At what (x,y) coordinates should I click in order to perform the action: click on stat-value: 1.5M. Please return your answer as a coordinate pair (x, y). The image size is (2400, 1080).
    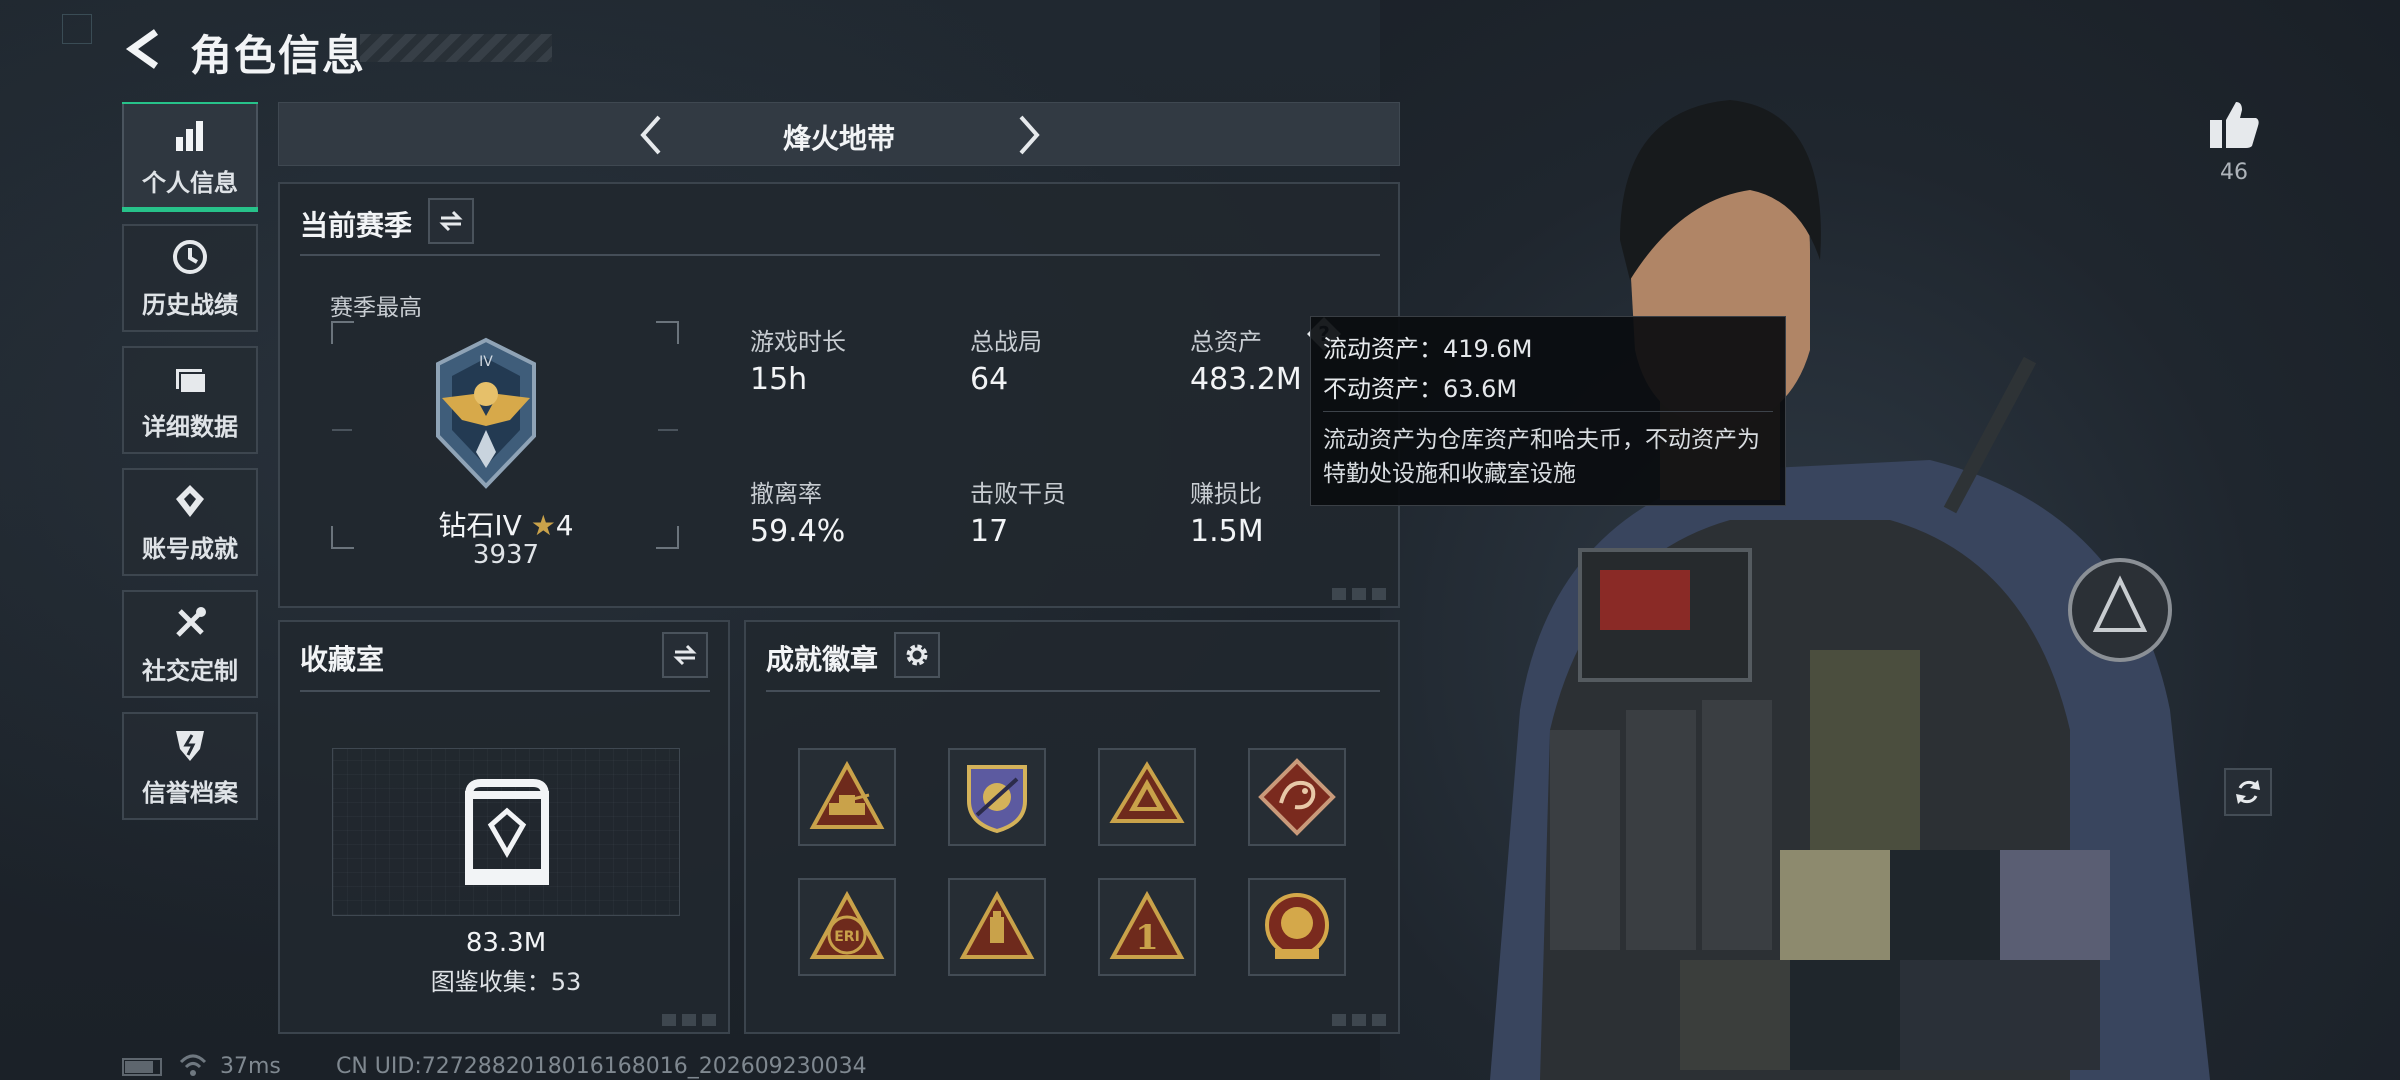
    Looking at the image, I should click on (1227, 531).